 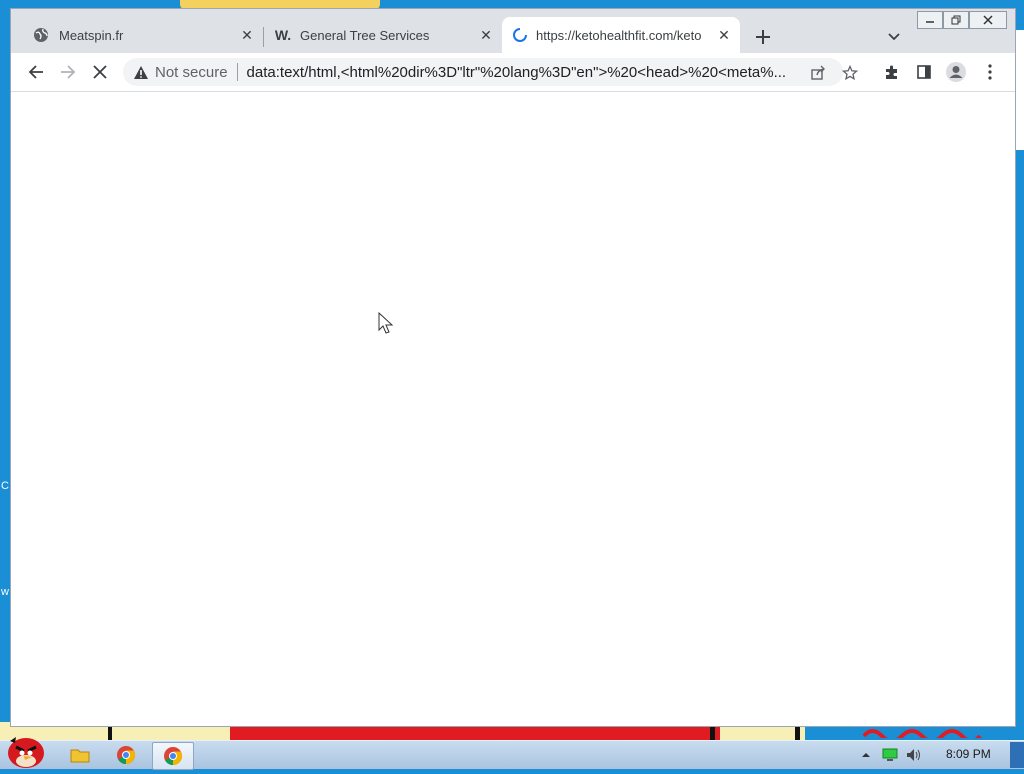 I want to click on desktop-edge-text: w, so click(x=5, y=592).